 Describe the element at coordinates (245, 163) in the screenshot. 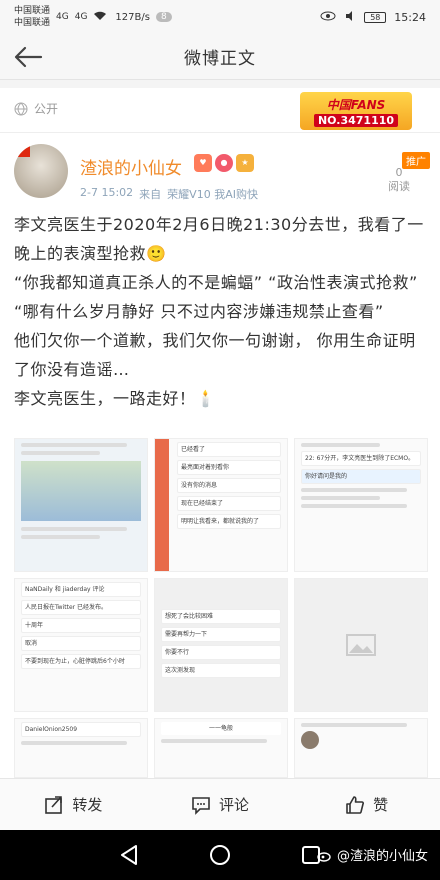

I see `medal-icon: ★` at that location.